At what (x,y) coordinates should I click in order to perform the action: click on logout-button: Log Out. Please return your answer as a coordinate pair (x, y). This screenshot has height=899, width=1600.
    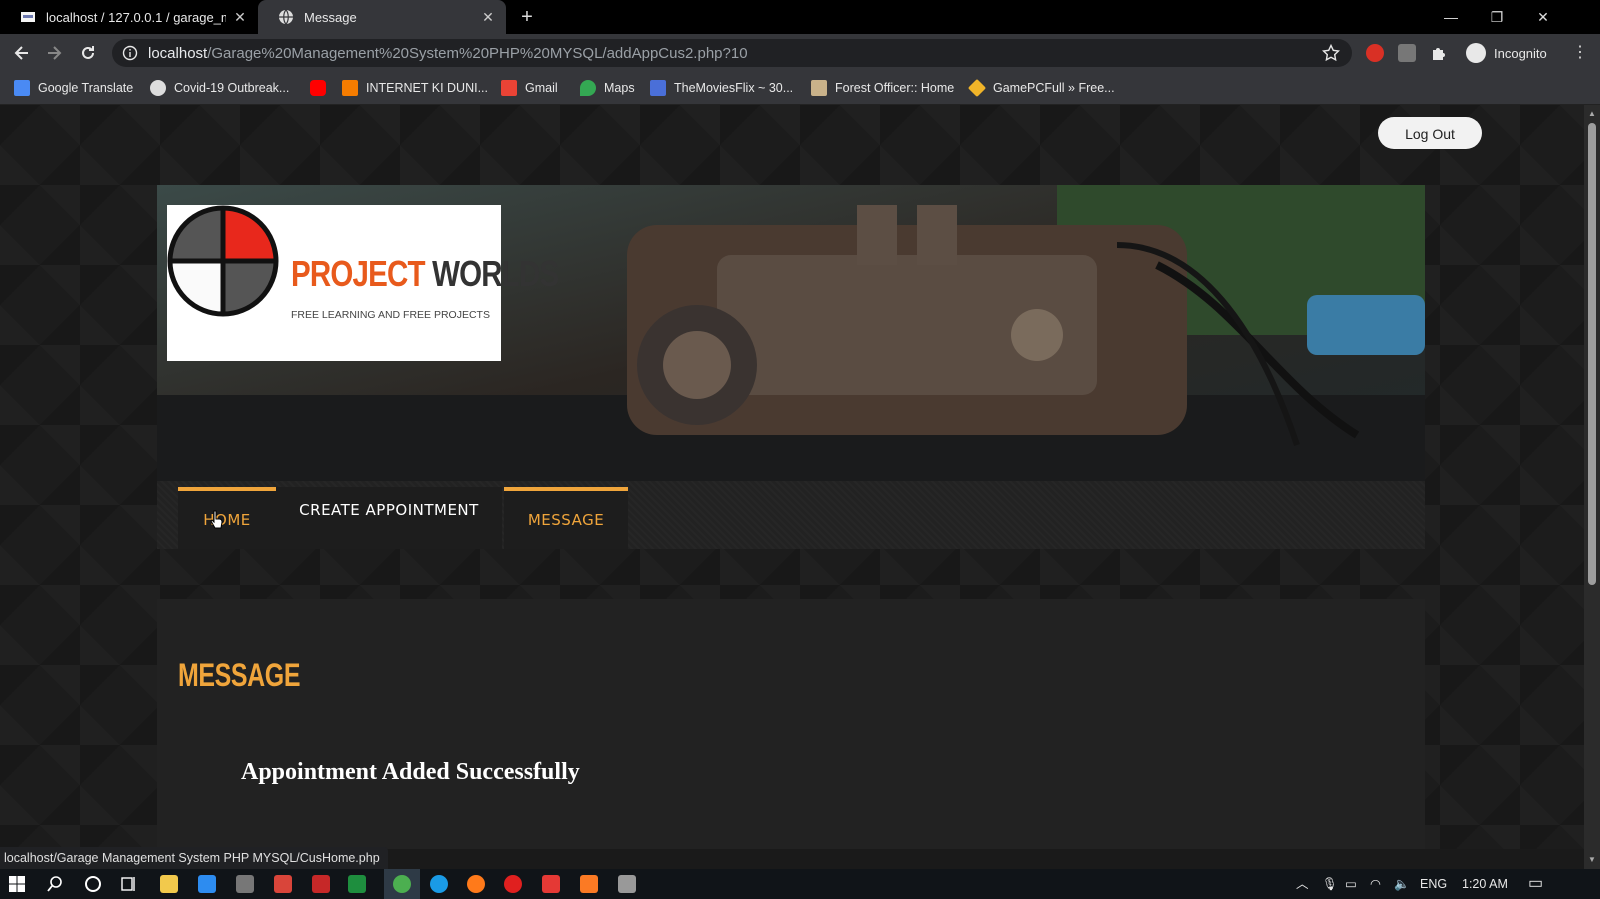
    Looking at the image, I should click on (1430, 133).